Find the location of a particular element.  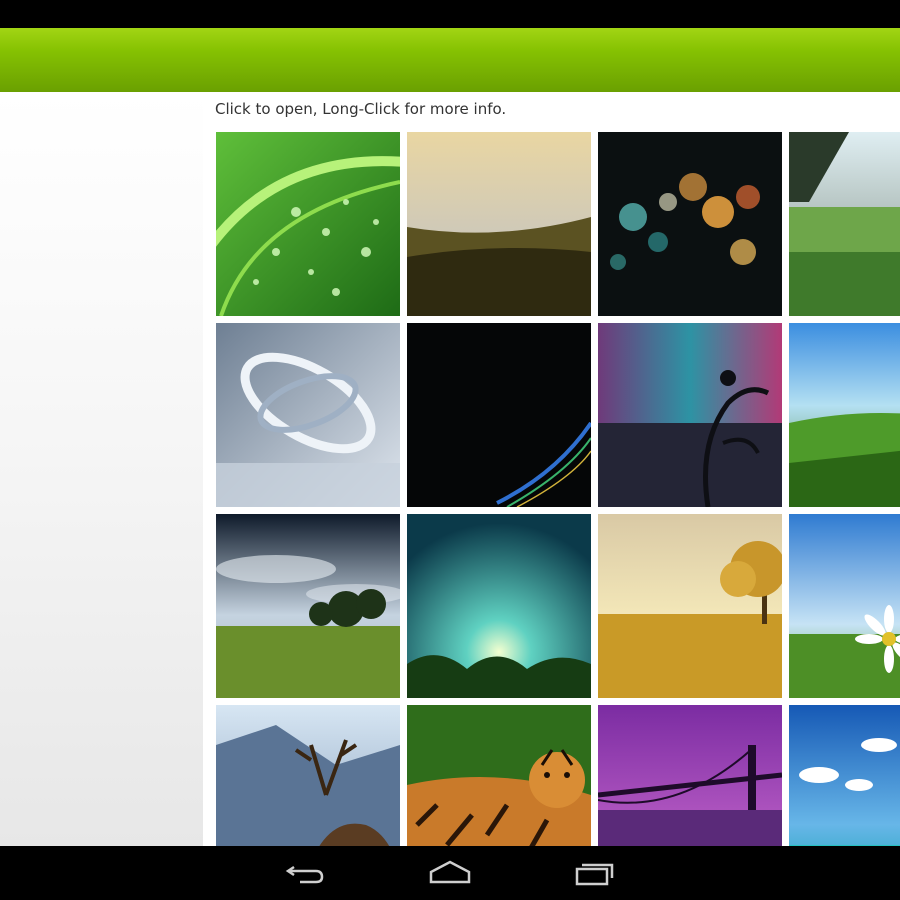

green-leaf-drops-image is located at coordinates (308, 224).